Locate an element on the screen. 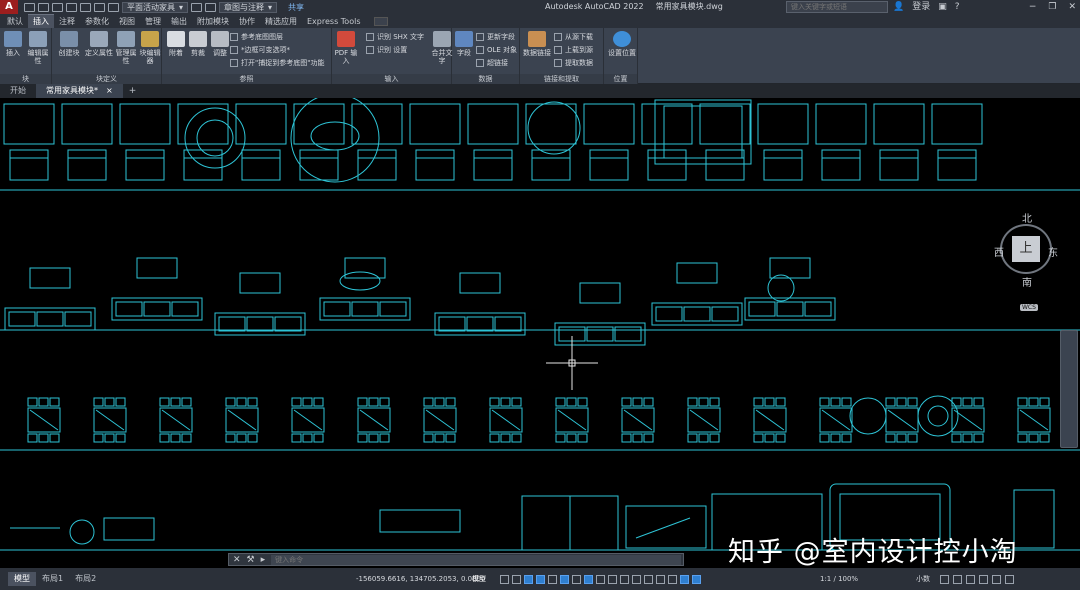 The image size is (1080, 590). lock-ui-icon is located at coordinates (957, 579).